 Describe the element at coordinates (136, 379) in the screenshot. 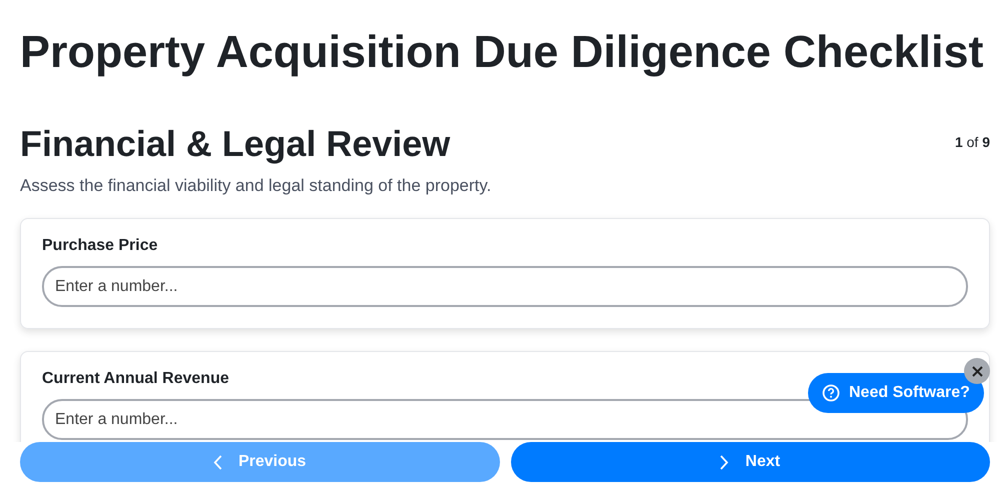

I see `field-label: Current Annual Revenue` at that location.